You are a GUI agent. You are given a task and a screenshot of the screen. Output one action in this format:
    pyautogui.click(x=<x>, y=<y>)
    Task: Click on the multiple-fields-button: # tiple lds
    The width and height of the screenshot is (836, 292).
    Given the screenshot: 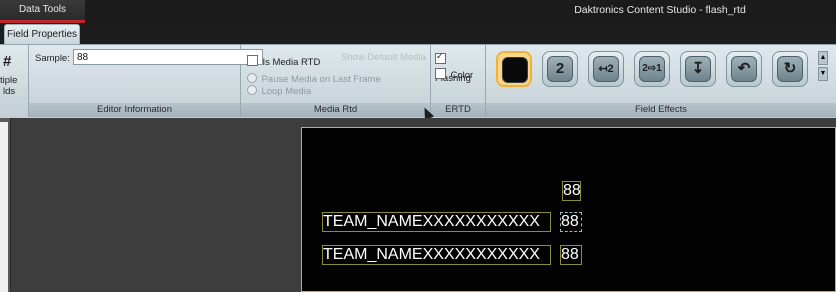 What is the action you would take?
    pyautogui.click(x=13, y=75)
    